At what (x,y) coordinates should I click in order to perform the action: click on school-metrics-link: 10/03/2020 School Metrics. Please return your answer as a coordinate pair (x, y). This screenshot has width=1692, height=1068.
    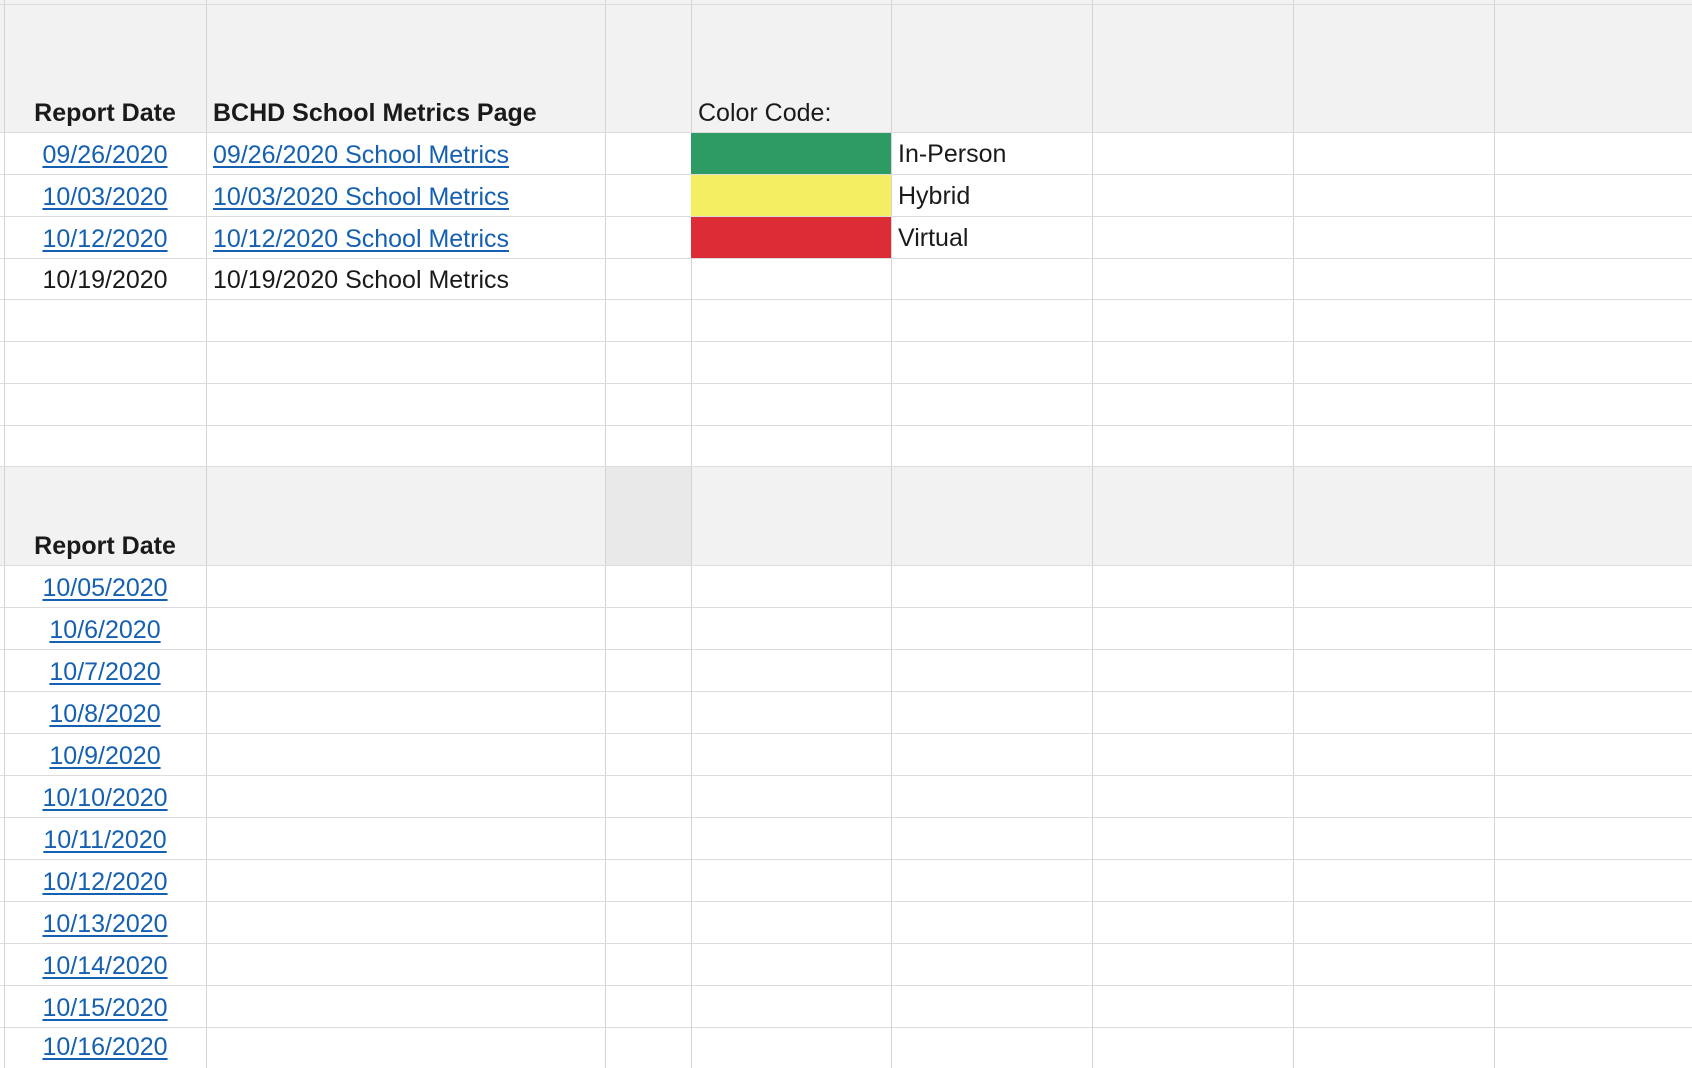
    Looking at the image, I should click on (409, 197).